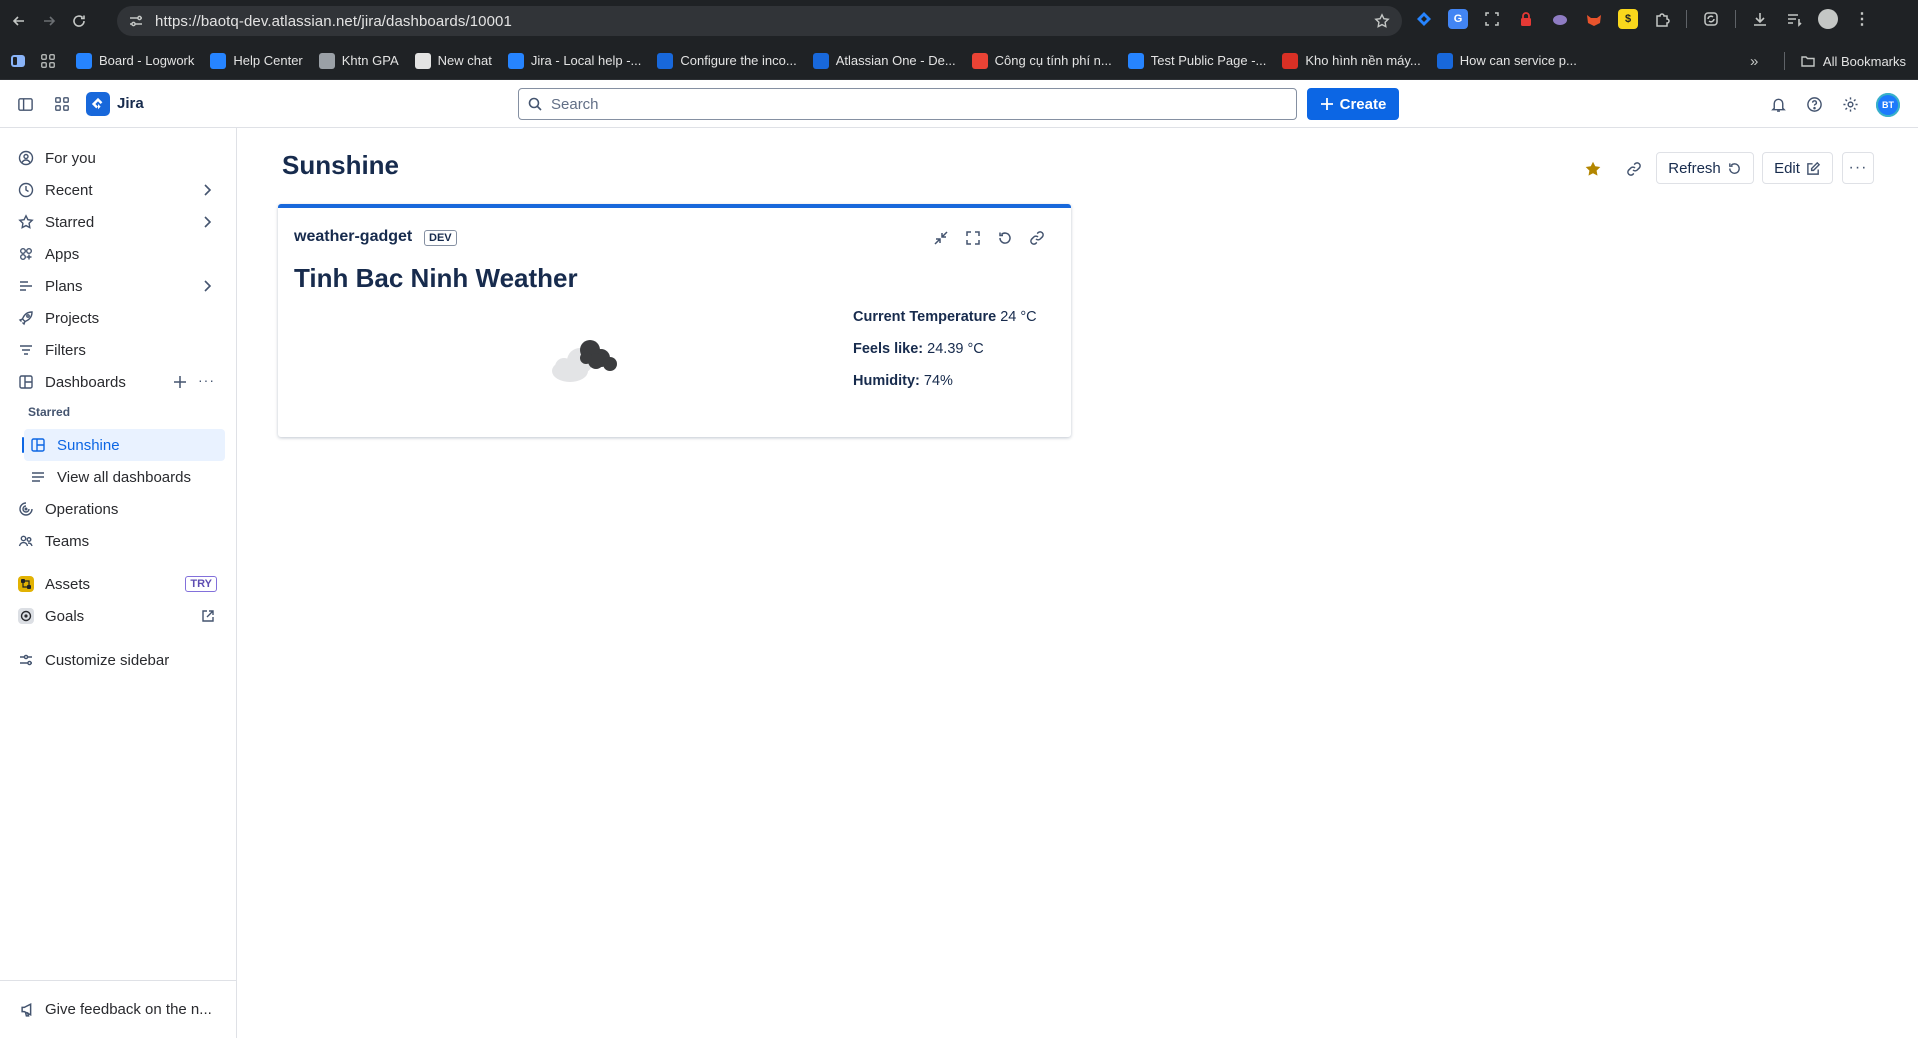 The width and height of the screenshot is (1918, 1038). Describe the element at coordinates (1662, 19) in the screenshot. I see `puzzle-extensions-icon` at that location.